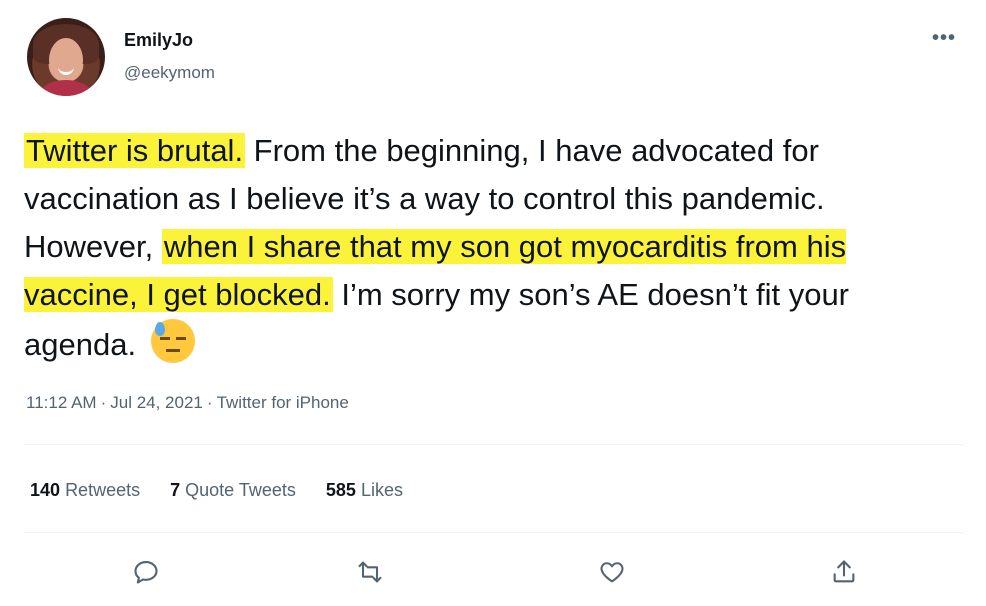  What do you see at coordinates (844, 572) in the screenshot?
I see `share-icon` at bounding box center [844, 572].